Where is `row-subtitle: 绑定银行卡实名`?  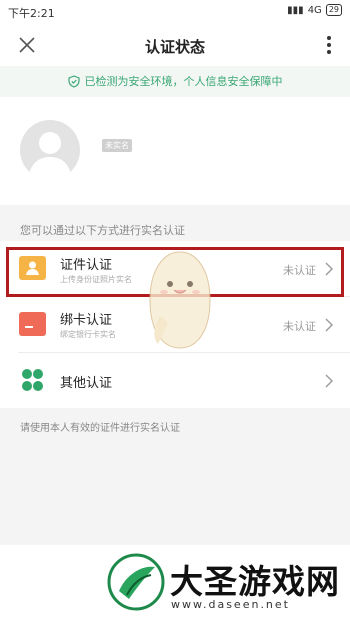 row-subtitle: 绑定银行卡实名 is located at coordinates (88, 334).